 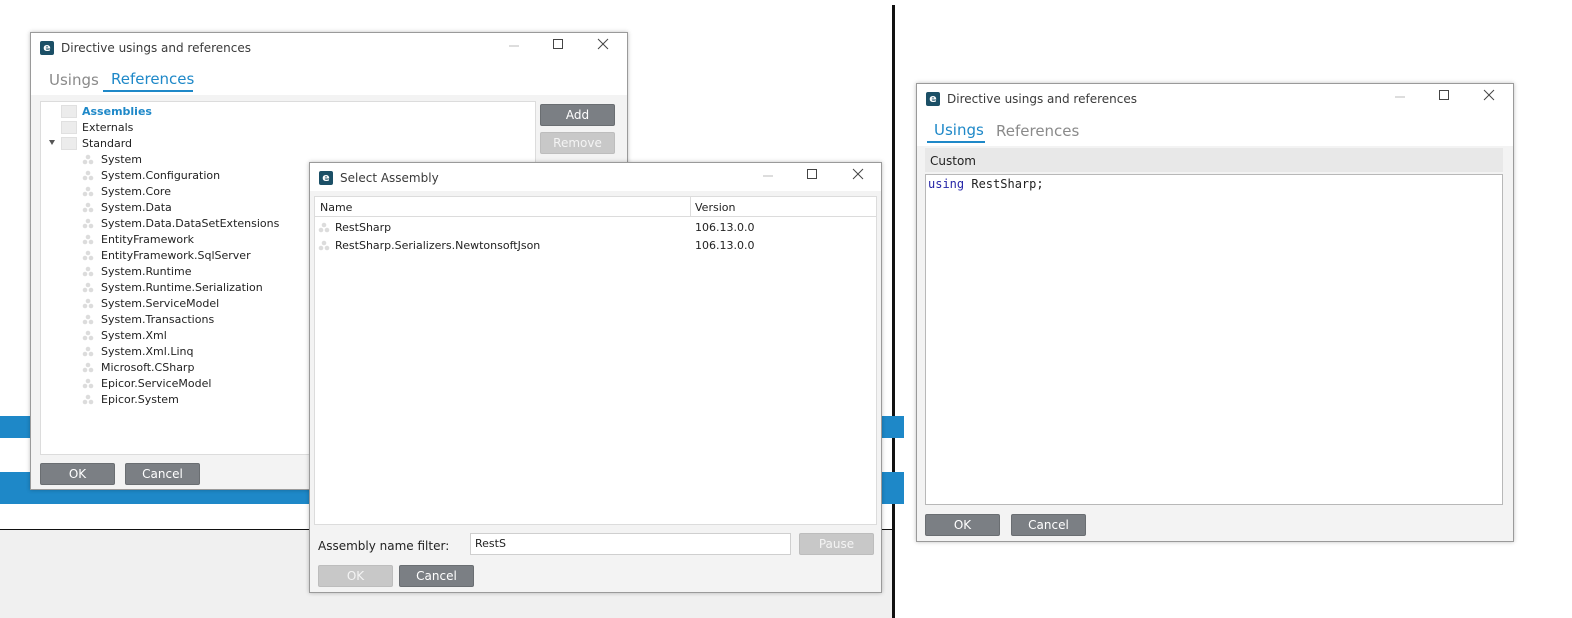 What do you see at coordinates (595, 207) in the screenshot?
I see `grid-header` at bounding box center [595, 207].